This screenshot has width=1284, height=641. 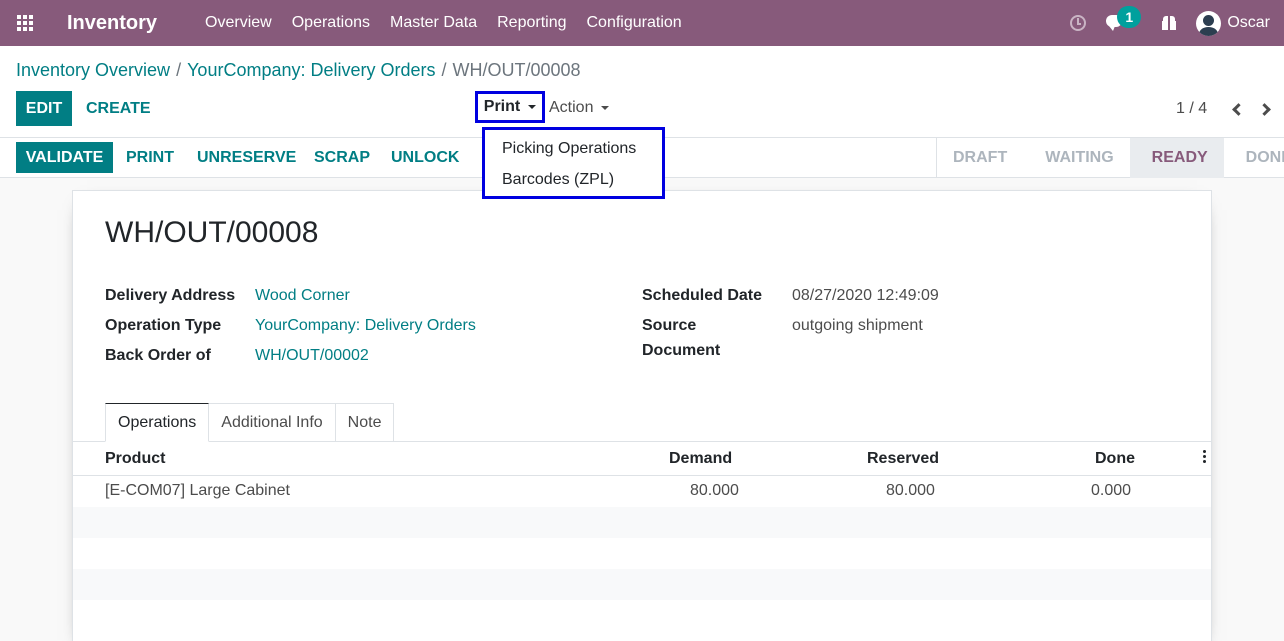 What do you see at coordinates (714, 490) in the screenshot?
I see `cell-demand: 80.000` at bounding box center [714, 490].